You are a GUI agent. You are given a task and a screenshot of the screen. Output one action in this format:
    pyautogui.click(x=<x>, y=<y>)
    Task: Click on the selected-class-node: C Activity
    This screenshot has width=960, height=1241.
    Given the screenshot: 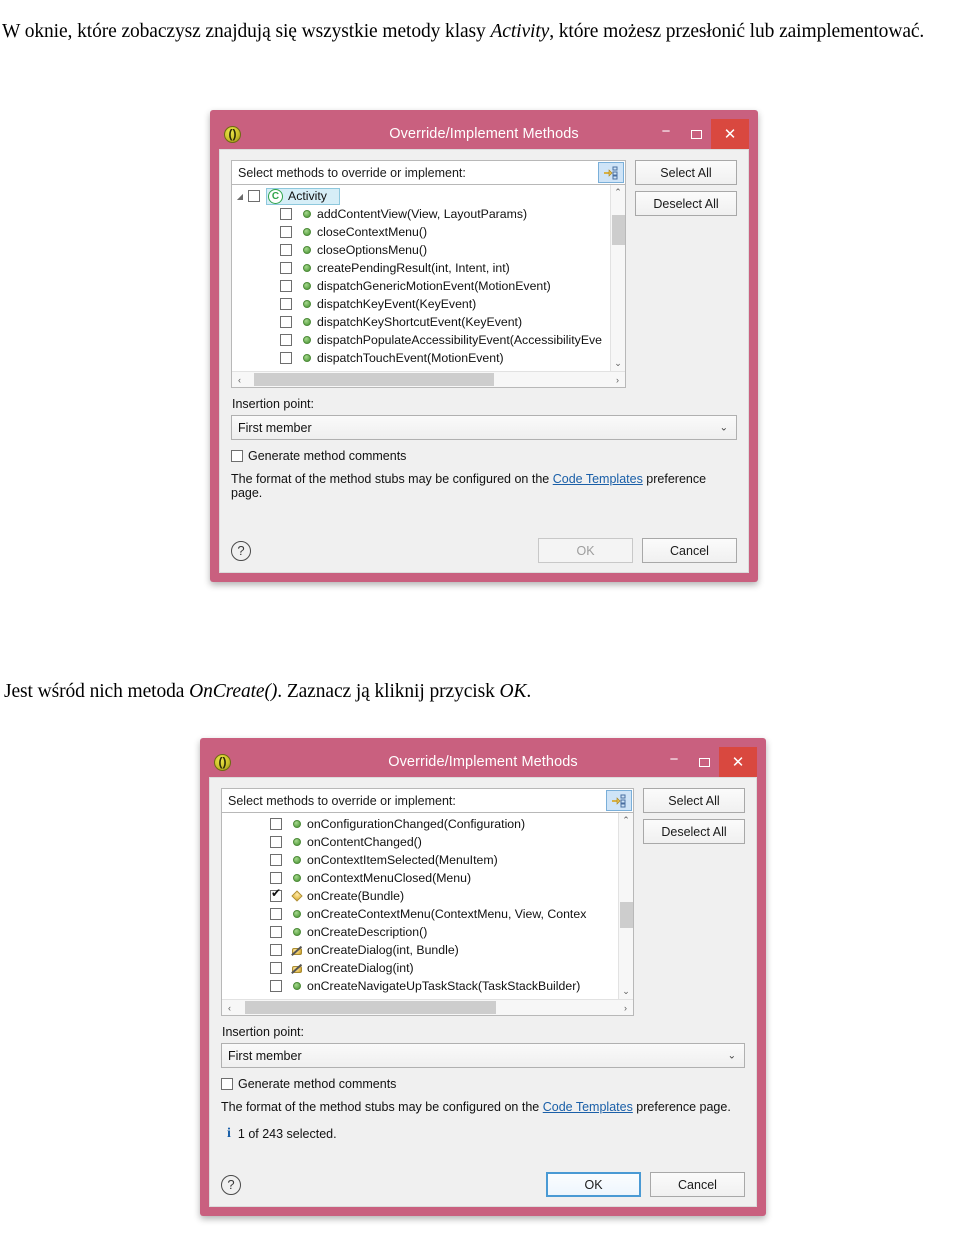 What is the action you would take?
    pyautogui.click(x=303, y=196)
    